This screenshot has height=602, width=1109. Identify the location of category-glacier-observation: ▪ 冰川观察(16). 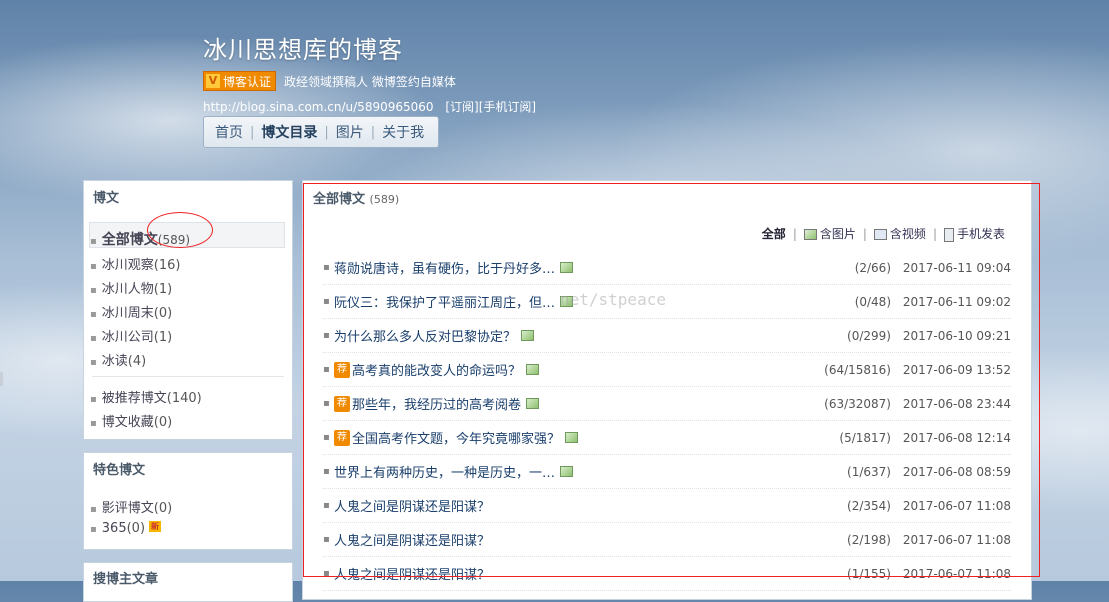
(135, 263).